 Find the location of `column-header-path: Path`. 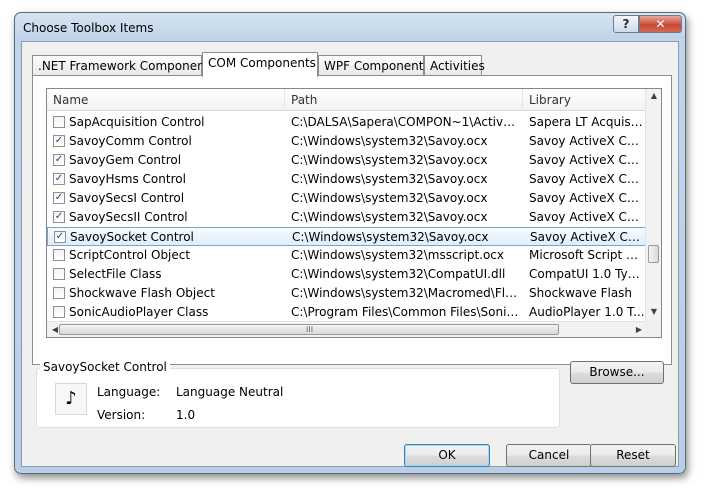

column-header-path: Path is located at coordinates (404, 100).